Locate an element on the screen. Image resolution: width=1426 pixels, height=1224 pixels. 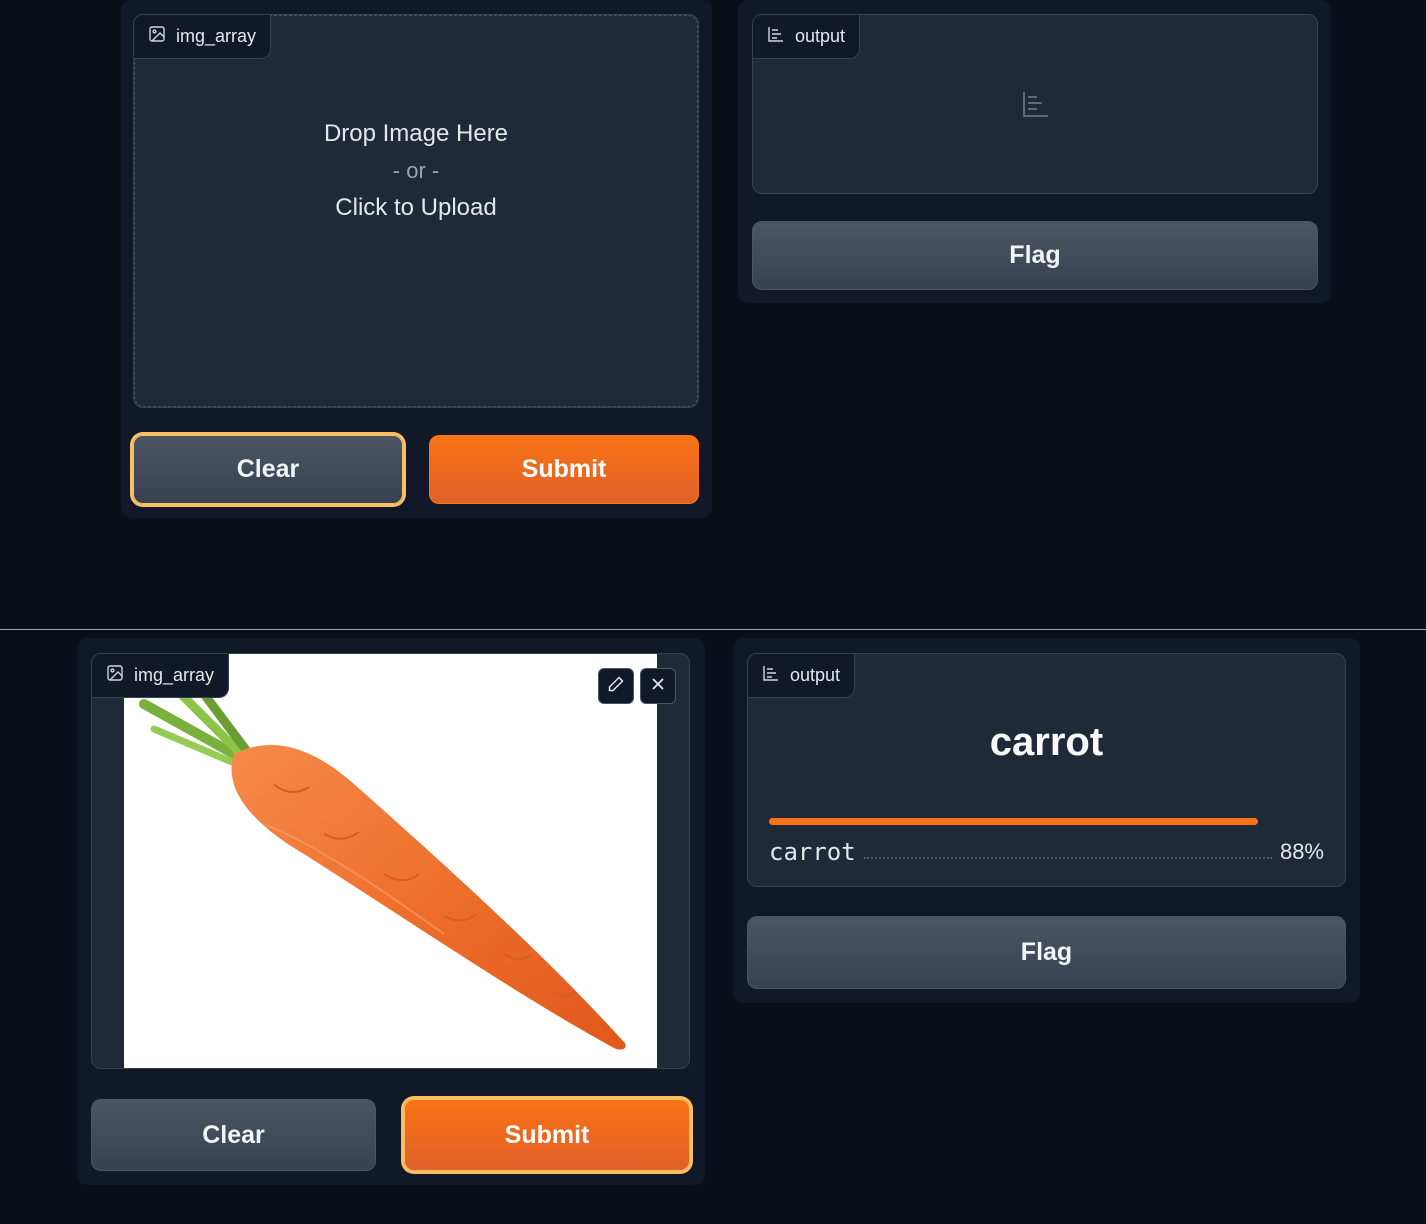
click-to-upload-text: Click to Upload is located at coordinates (416, 207).